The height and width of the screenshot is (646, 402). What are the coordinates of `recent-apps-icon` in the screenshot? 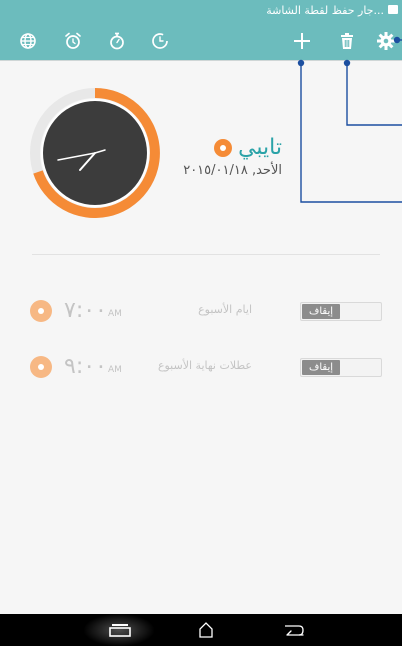 It's located at (120, 630).